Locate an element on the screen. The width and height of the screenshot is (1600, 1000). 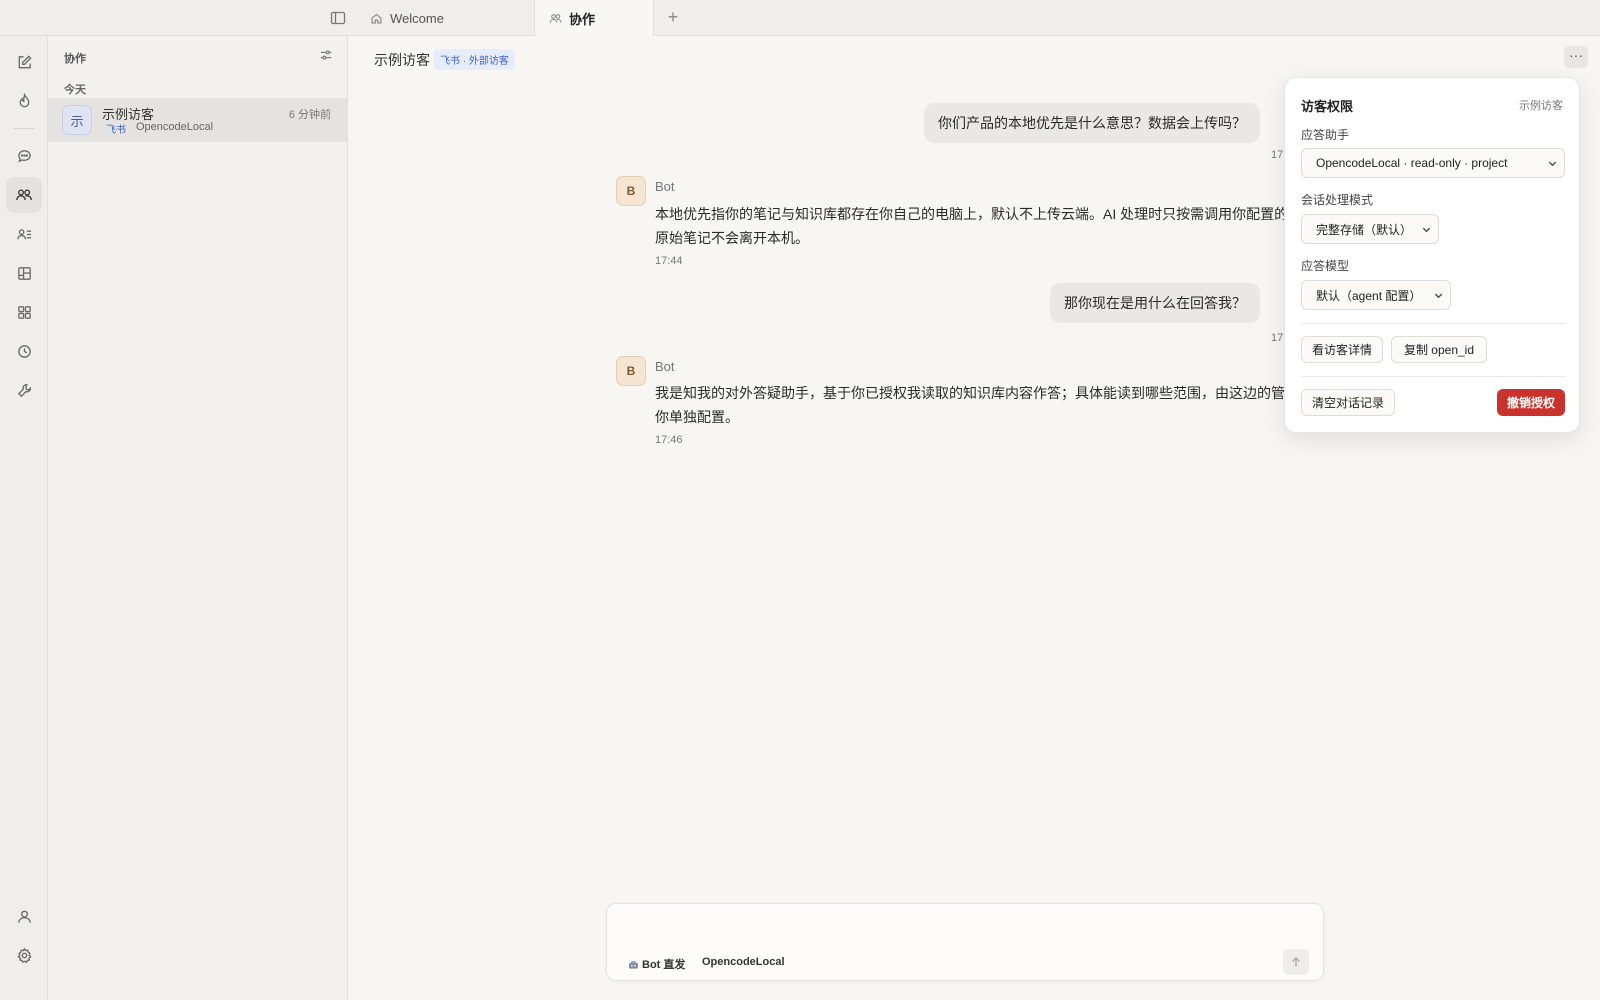
copy-open-id-button: 复制 open_id is located at coordinates (1439, 349).